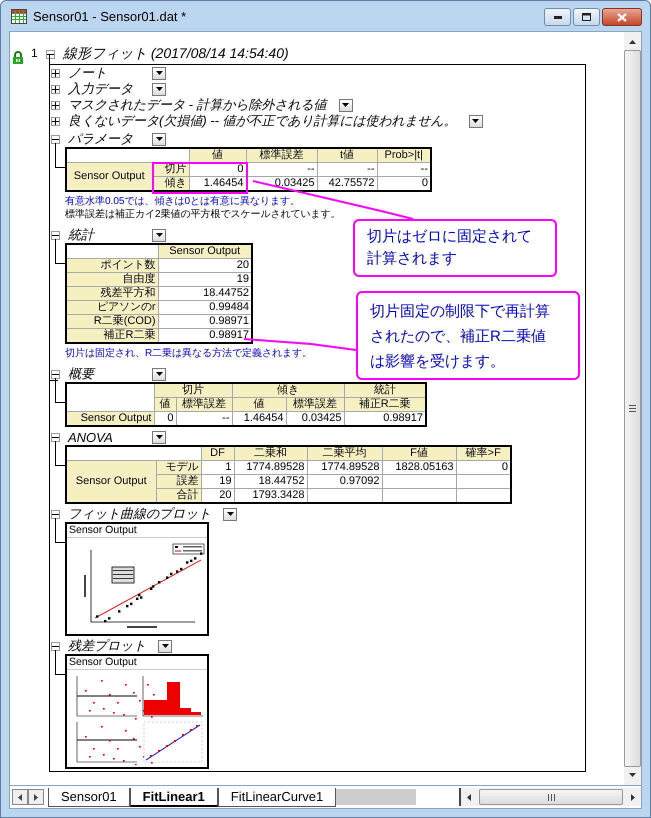 This screenshot has width=651, height=818. Describe the element at coordinates (91, 437) in the screenshot. I see `section-title: ANOVA` at that location.